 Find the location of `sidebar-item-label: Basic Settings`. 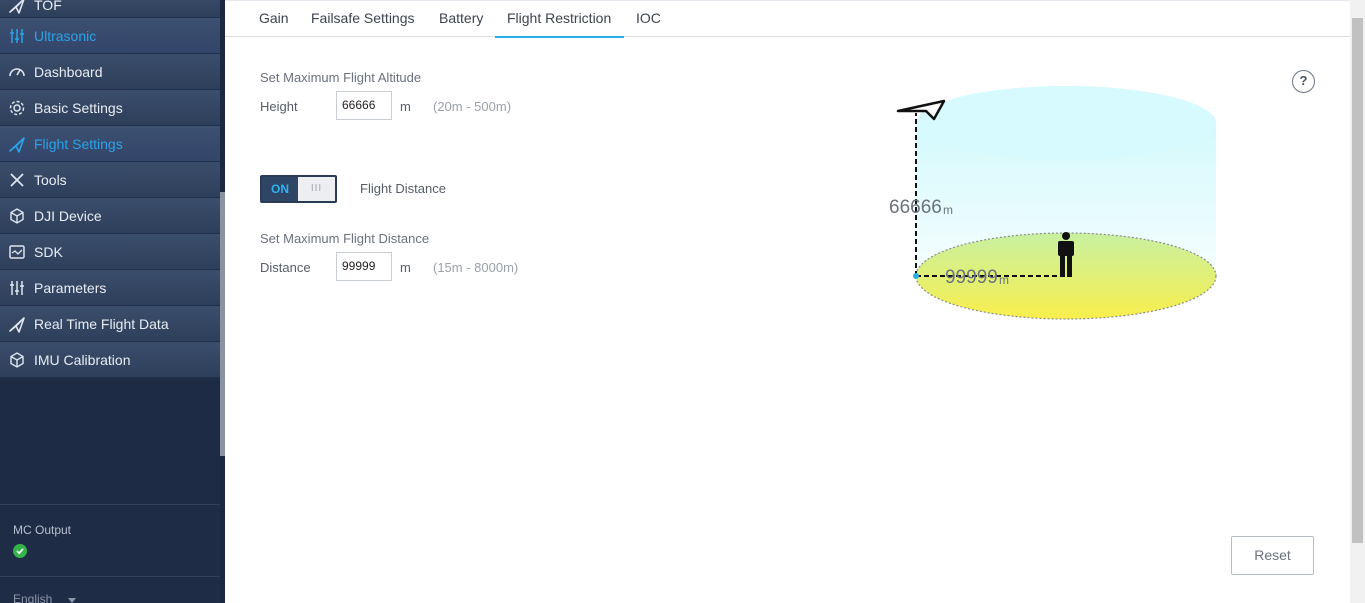

sidebar-item-label: Basic Settings is located at coordinates (78, 107).